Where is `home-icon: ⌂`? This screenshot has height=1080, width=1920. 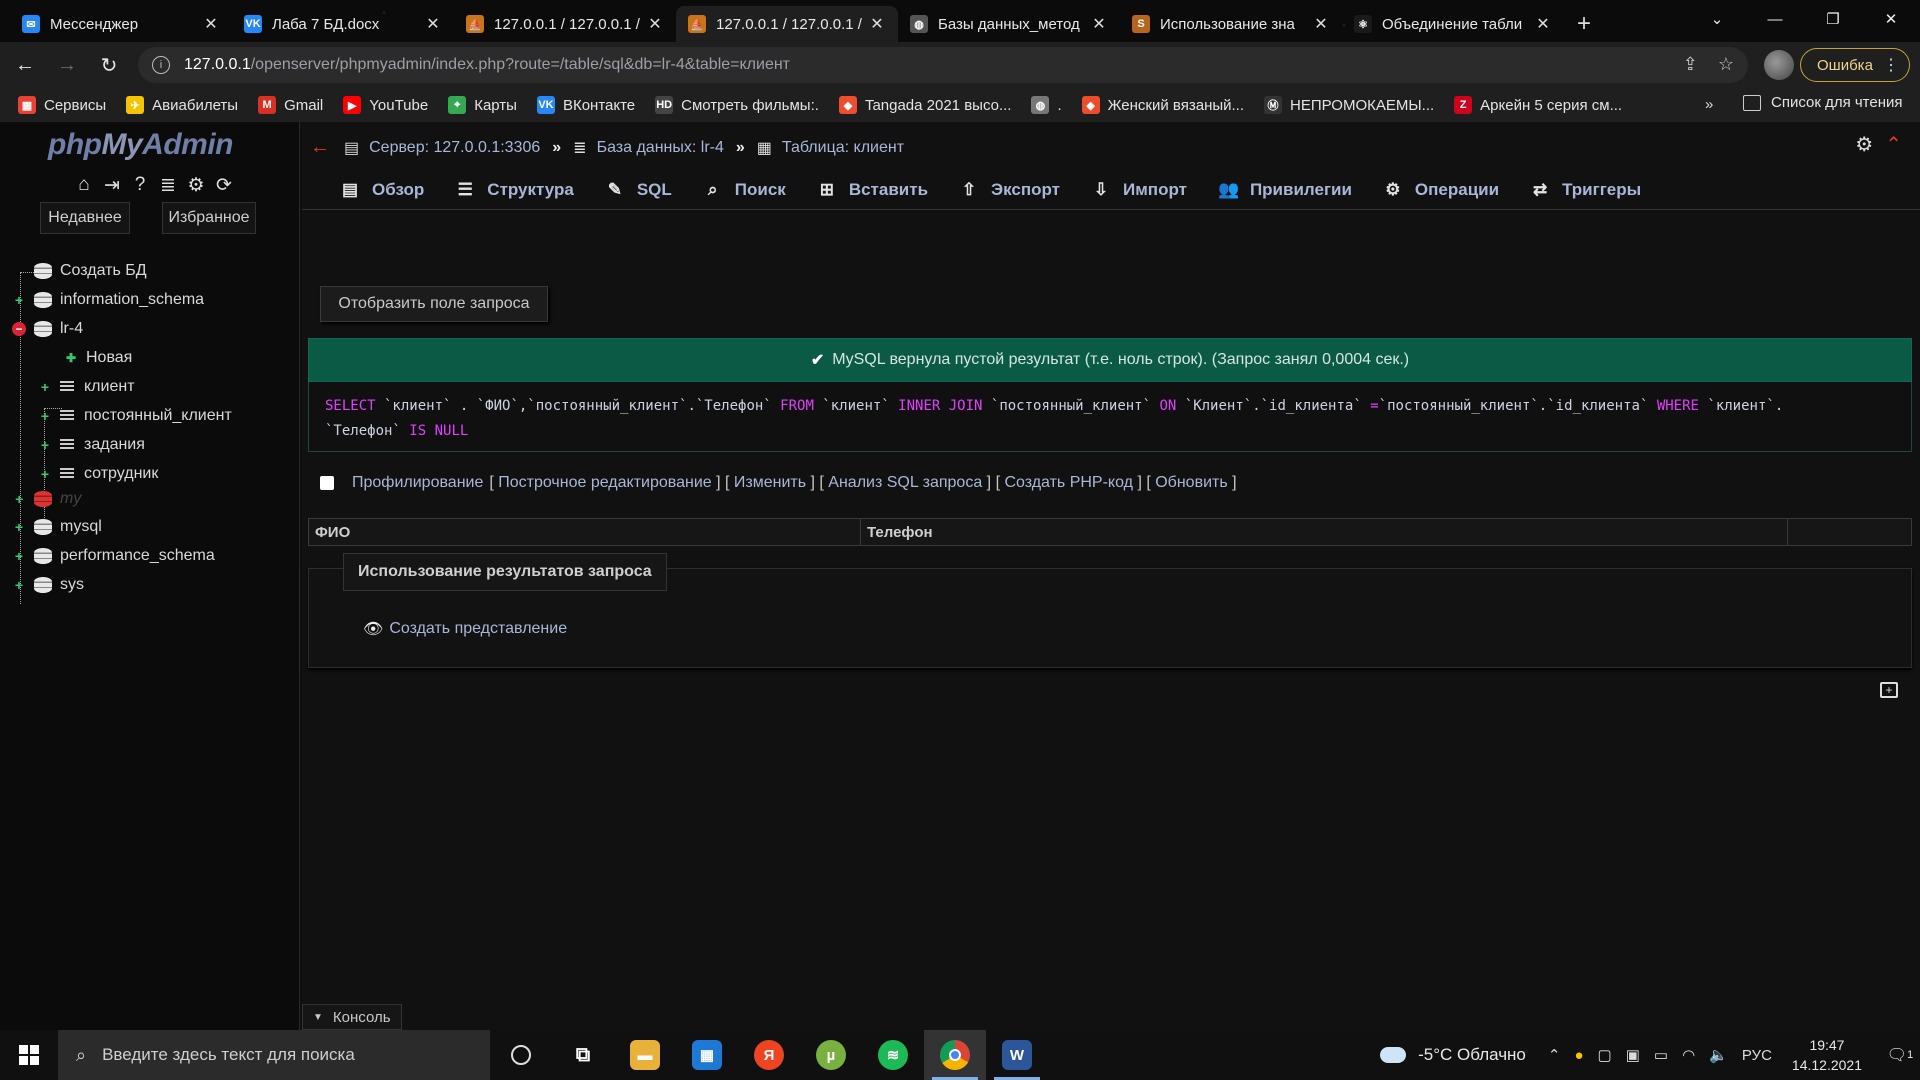 home-icon: ⌂ is located at coordinates (84, 185).